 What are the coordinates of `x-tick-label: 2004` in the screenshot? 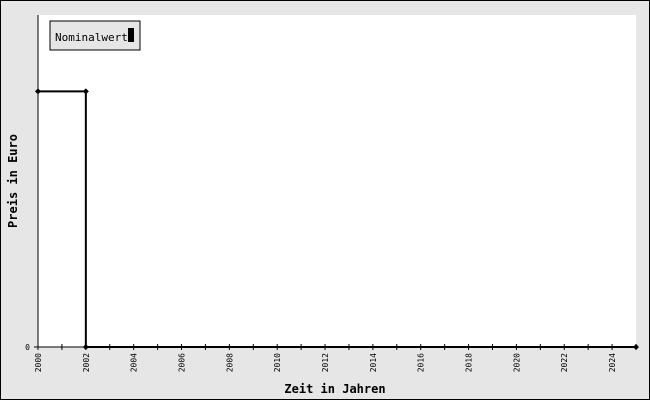 It's located at (134, 362).